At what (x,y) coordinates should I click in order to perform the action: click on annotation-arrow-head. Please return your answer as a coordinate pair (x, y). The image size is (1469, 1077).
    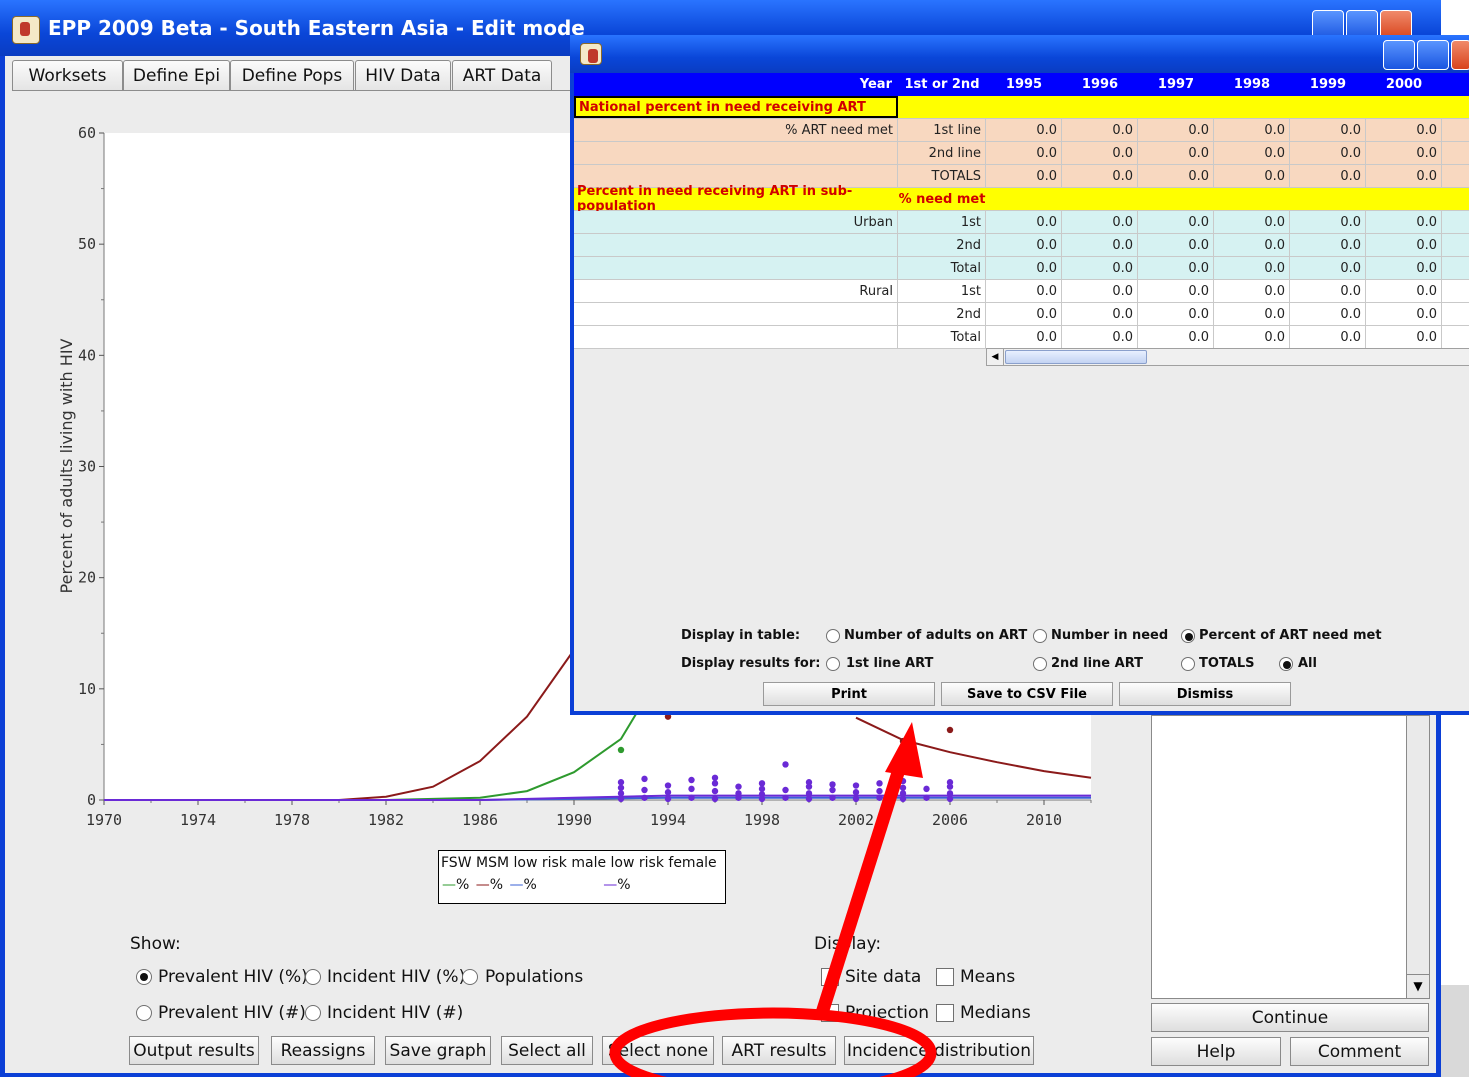
    Looking at the image, I should click on (904, 750).